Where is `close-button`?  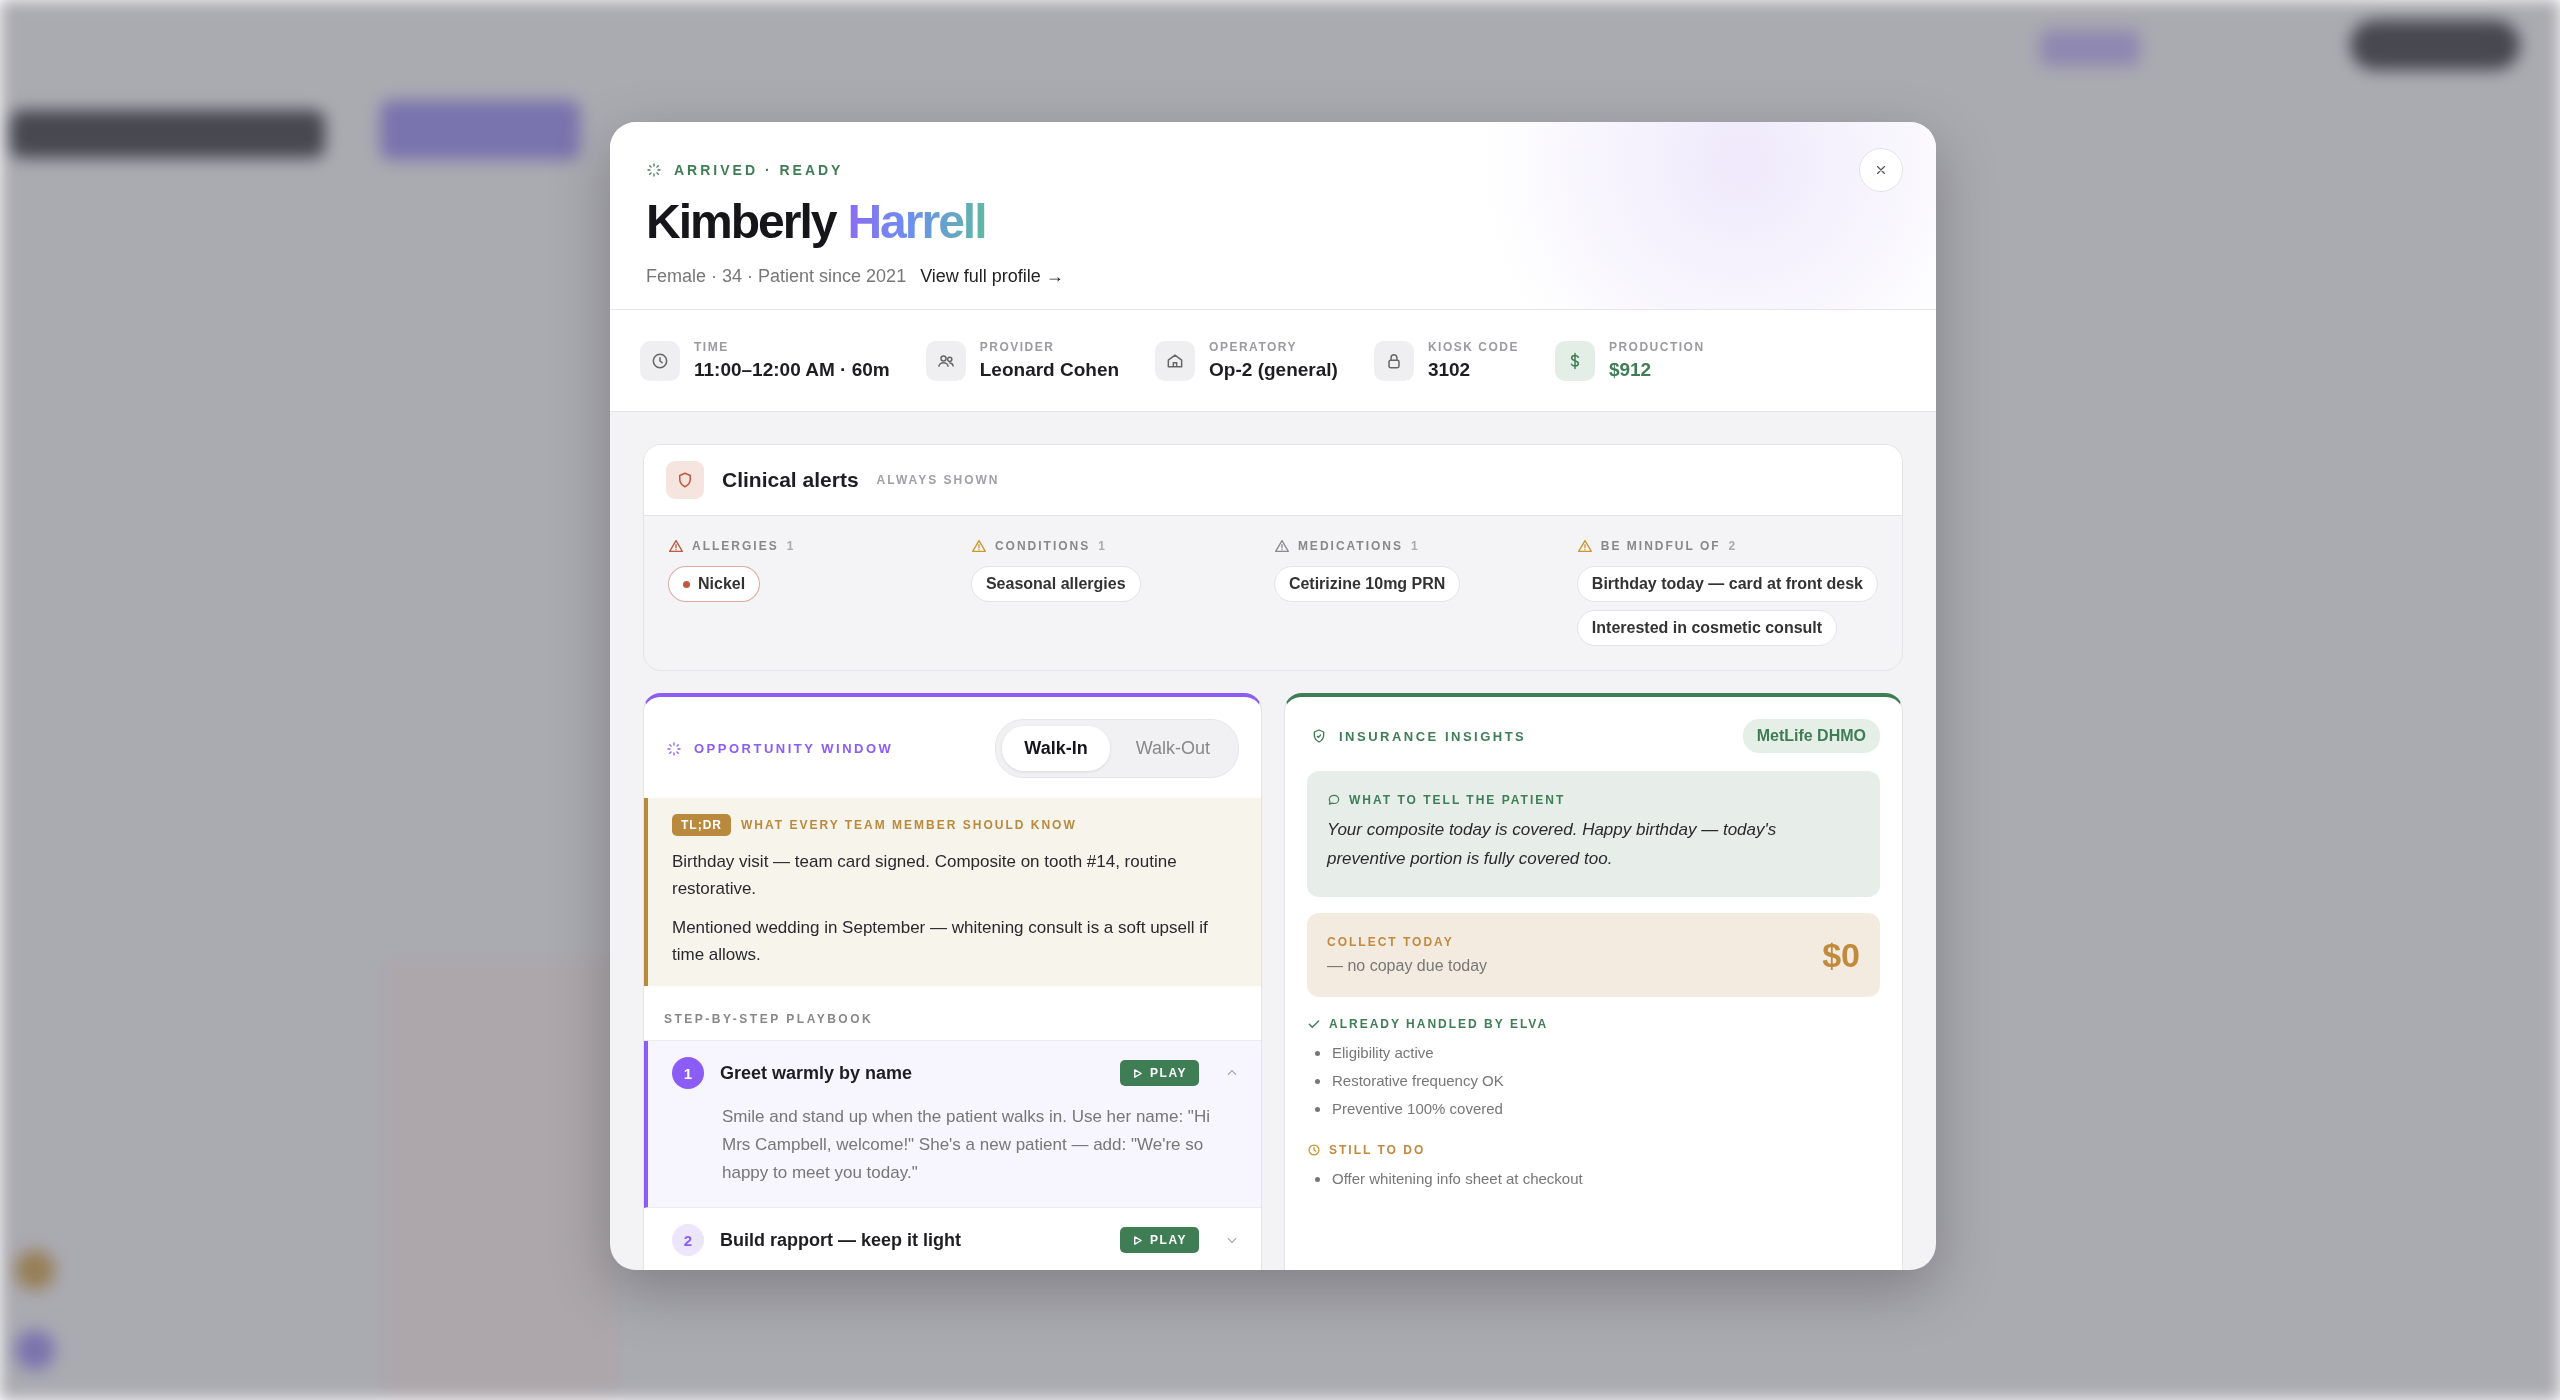 close-button is located at coordinates (1881, 170).